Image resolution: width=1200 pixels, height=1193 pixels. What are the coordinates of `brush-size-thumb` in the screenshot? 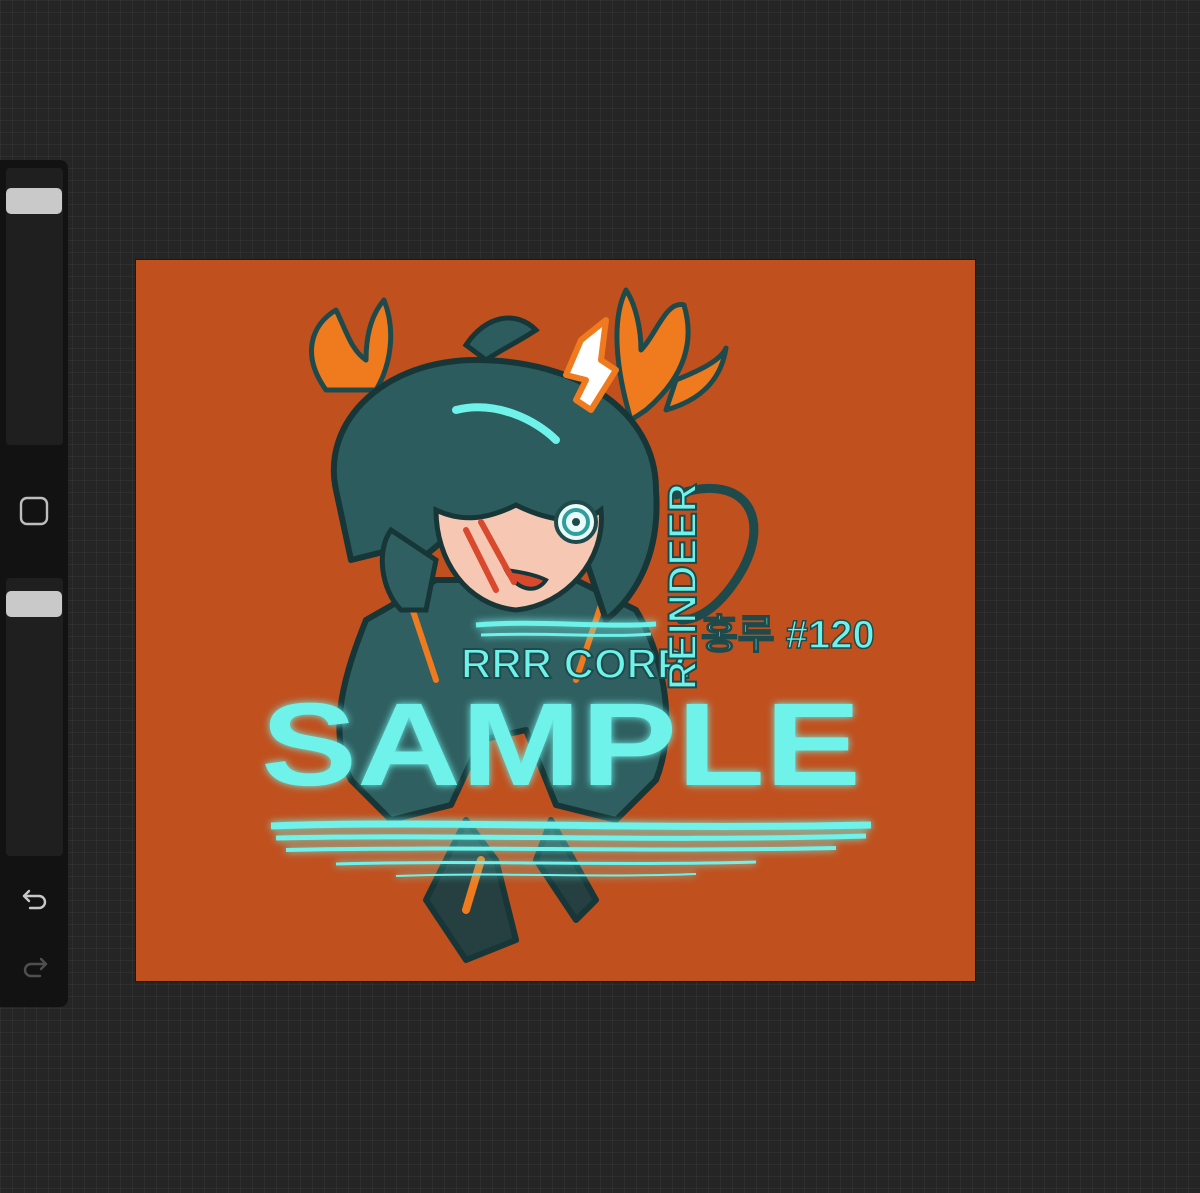 It's located at (34, 201).